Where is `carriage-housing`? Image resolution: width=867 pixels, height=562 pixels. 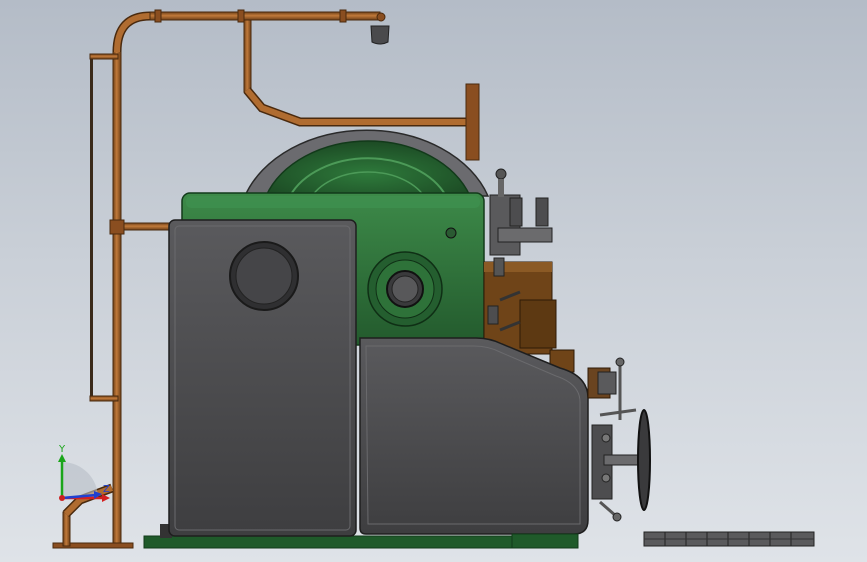
carriage-housing is located at coordinates (474, 443).